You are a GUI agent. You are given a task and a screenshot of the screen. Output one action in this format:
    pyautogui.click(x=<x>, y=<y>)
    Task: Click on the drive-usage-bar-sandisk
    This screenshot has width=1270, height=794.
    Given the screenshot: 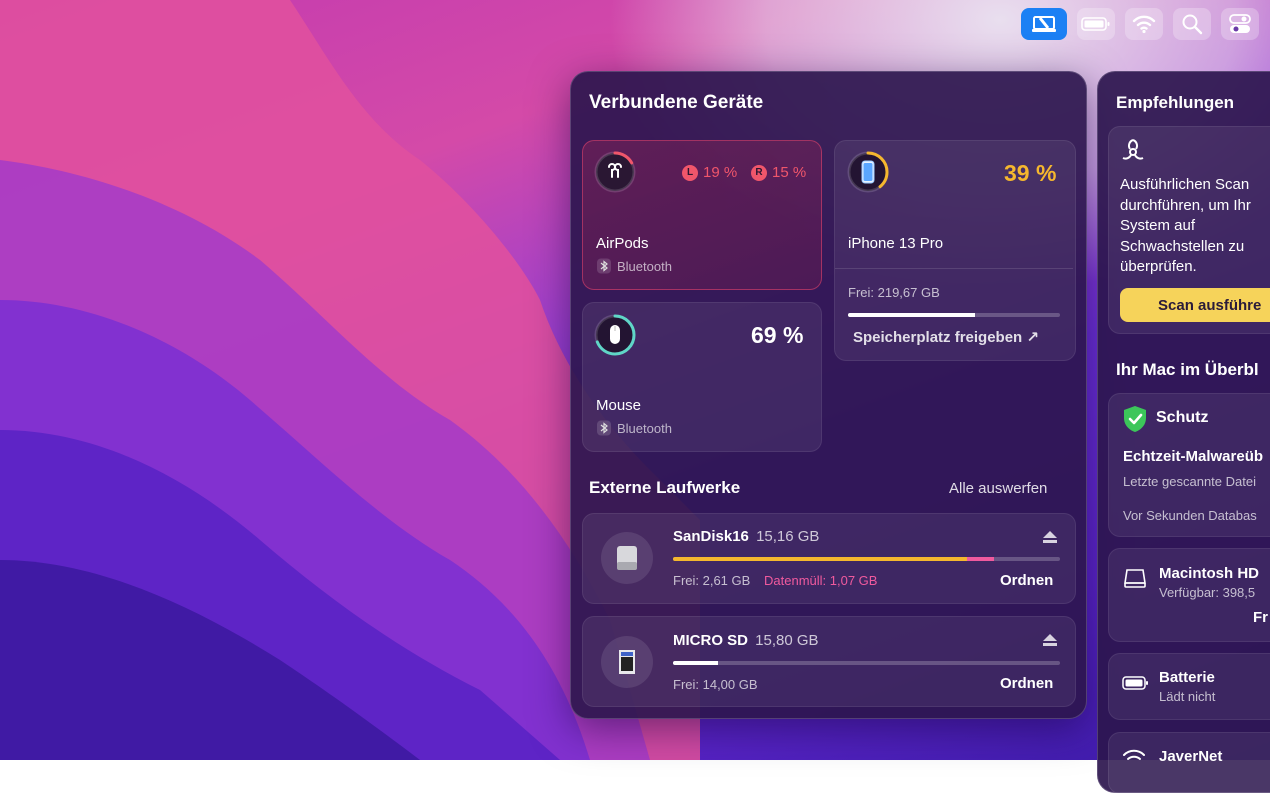 What is the action you would take?
    pyautogui.click(x=866, y=559)
    